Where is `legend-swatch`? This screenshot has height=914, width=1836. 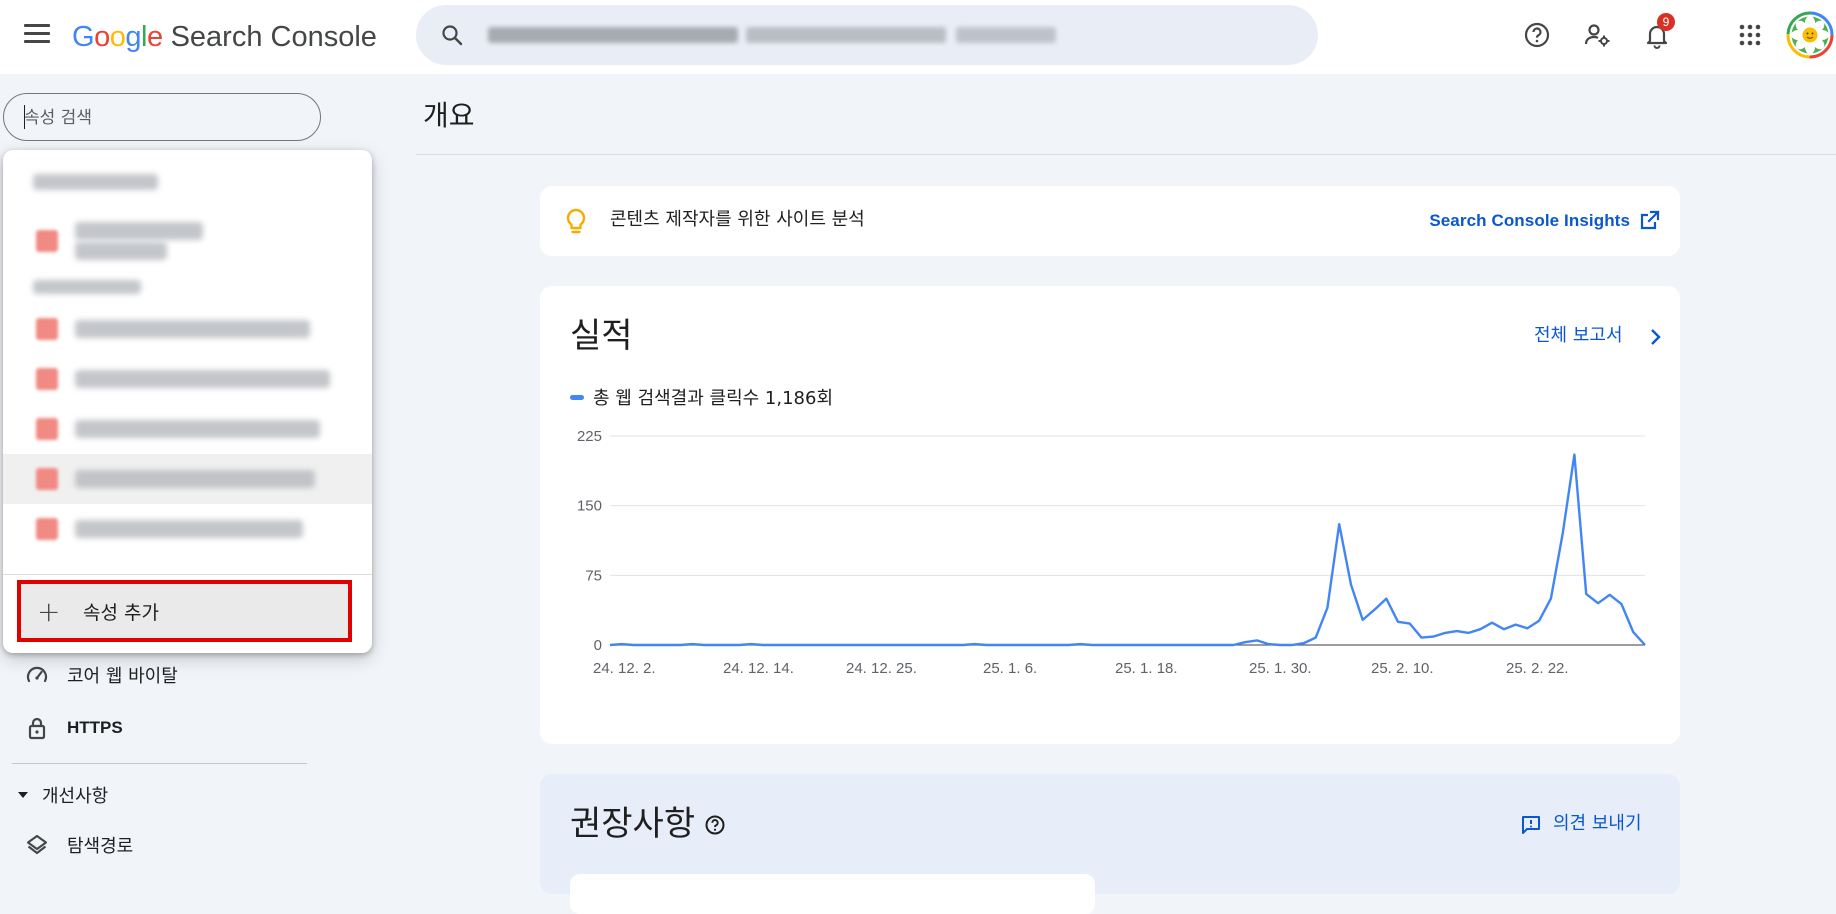 legend-swatch is located at coordinates (577, 397).